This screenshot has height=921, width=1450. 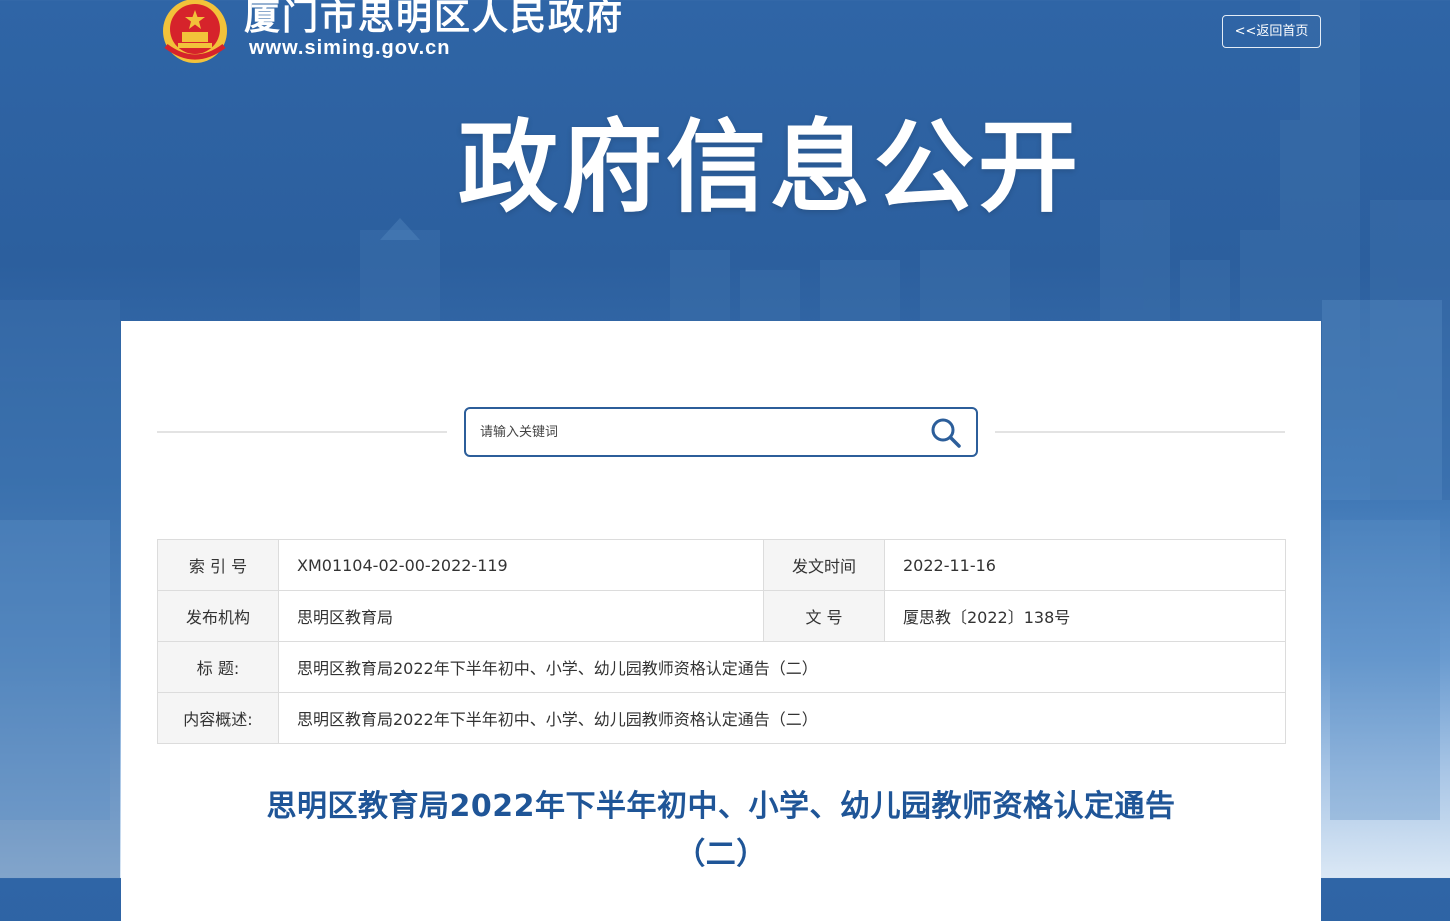 I want to click on back-home-button: <<返回首页, so click(x=1271, y=31).